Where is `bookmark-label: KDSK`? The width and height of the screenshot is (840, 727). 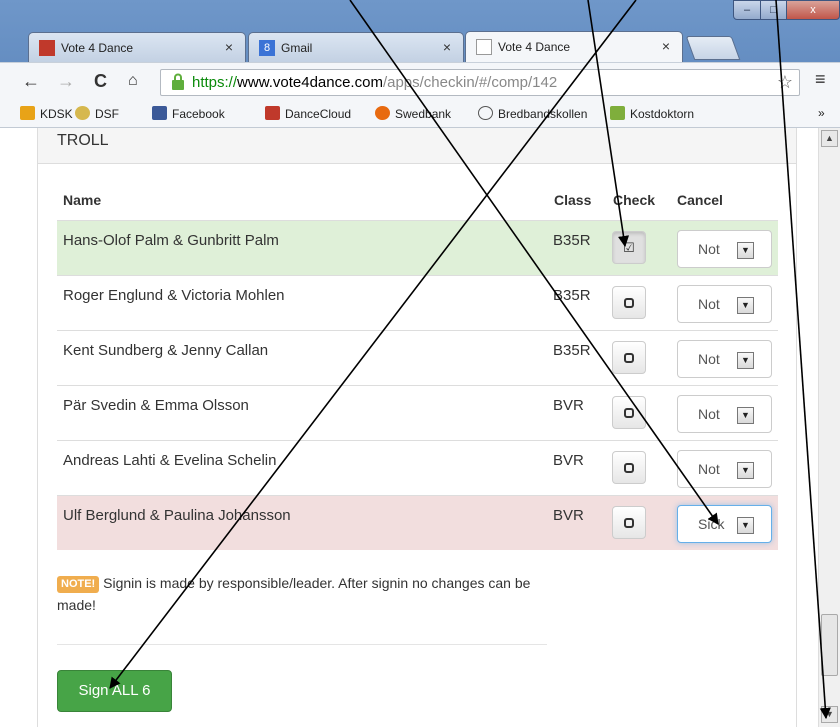
bookmark-label: KDSK is located at coordinates (56, 114).